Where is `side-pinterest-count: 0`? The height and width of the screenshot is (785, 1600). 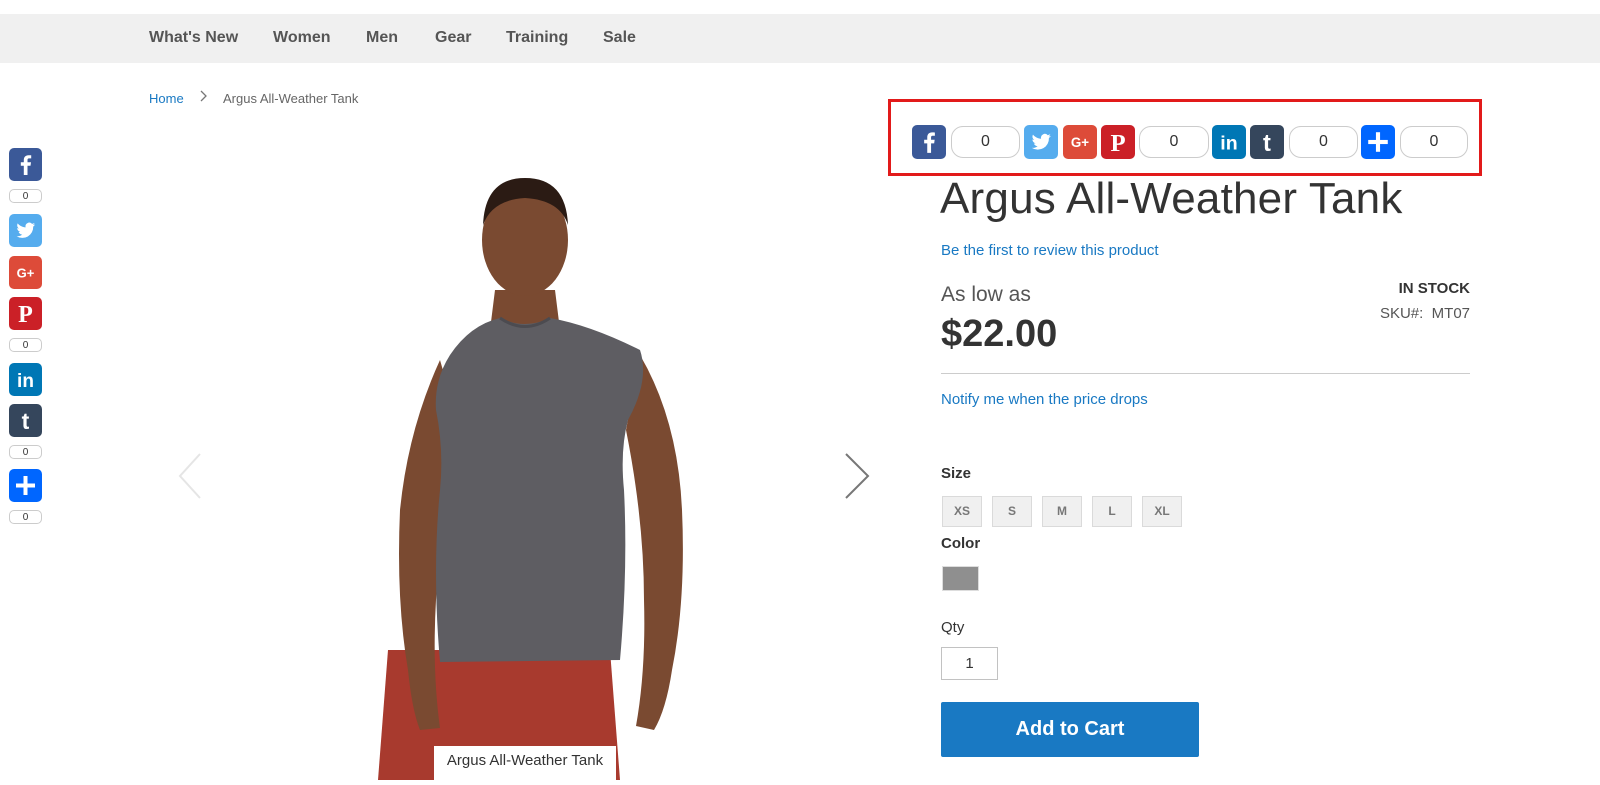 side-pinterest-count: 0 is located at coordinates (25, 345).